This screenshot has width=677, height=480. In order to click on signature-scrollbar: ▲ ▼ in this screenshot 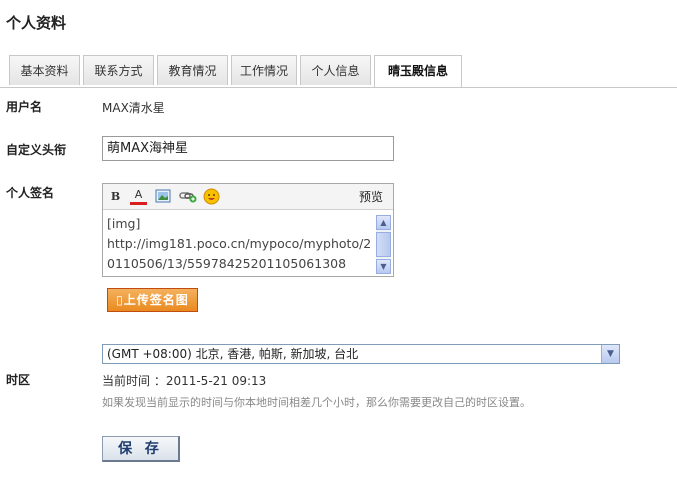, I will do `click(383, 244)`.